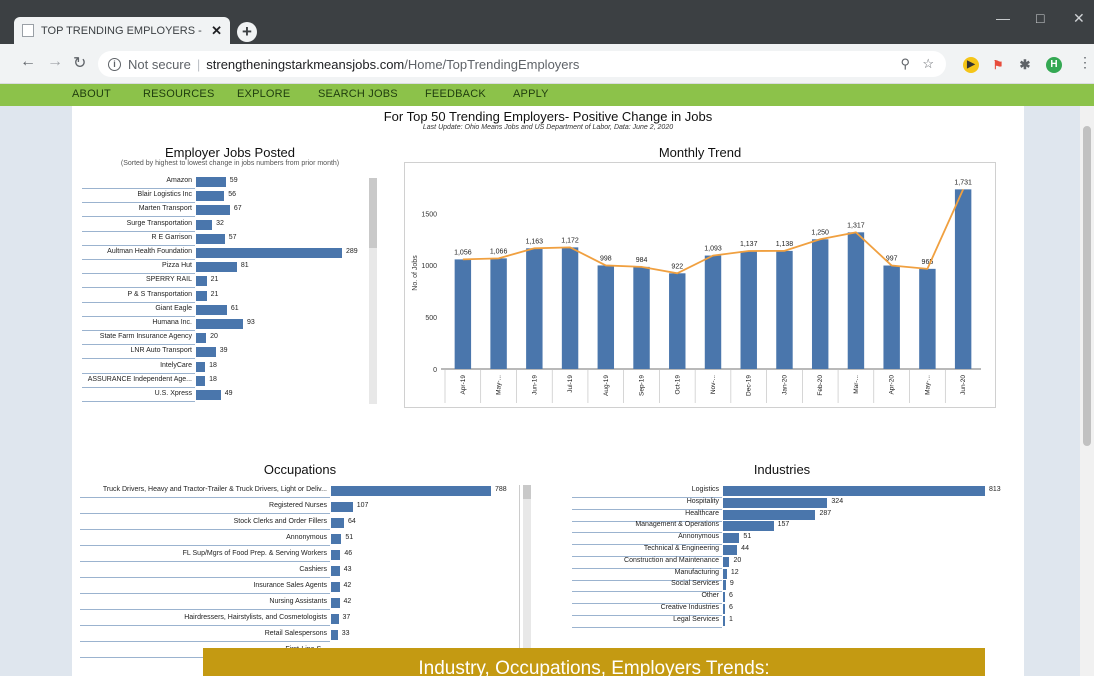  What do you see at coordinates (1087, 286) in the screenshot?
I see `page-scrollbar-thumb` at bounding box center [1087, 286].